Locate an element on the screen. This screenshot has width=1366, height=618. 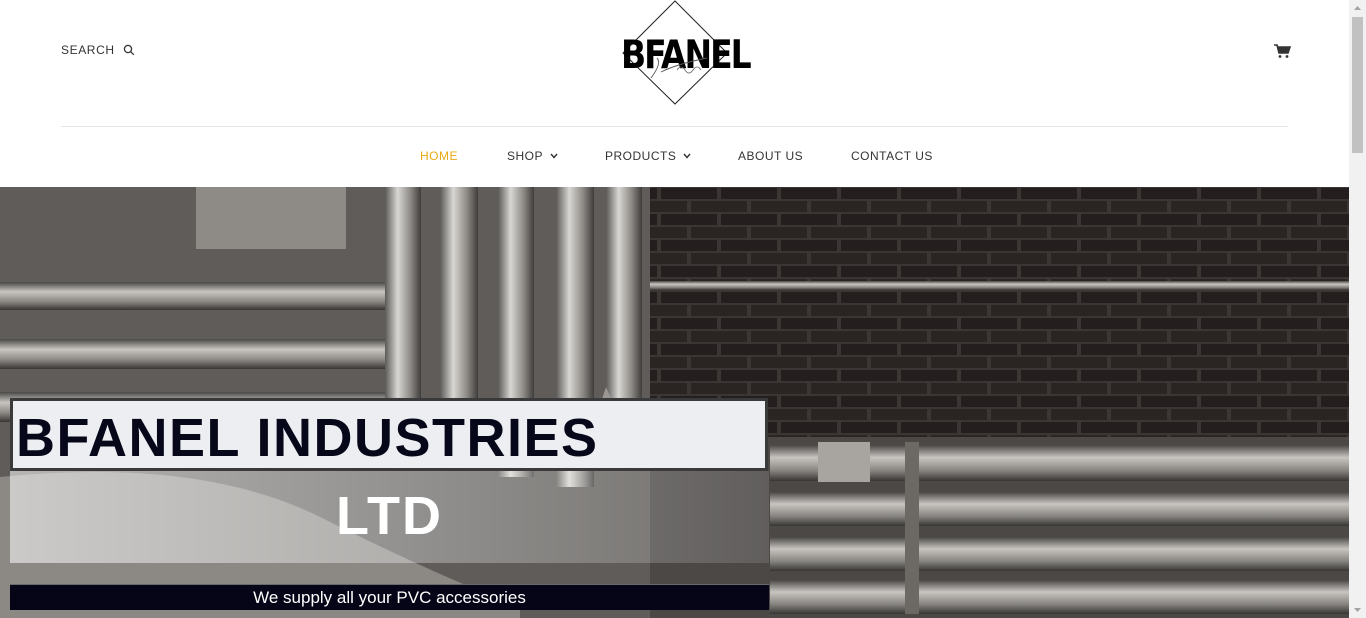
main-nav: HOME SHOP PRODUCTS ABOUT US CONTACT US is located at coordinates (674, 157).